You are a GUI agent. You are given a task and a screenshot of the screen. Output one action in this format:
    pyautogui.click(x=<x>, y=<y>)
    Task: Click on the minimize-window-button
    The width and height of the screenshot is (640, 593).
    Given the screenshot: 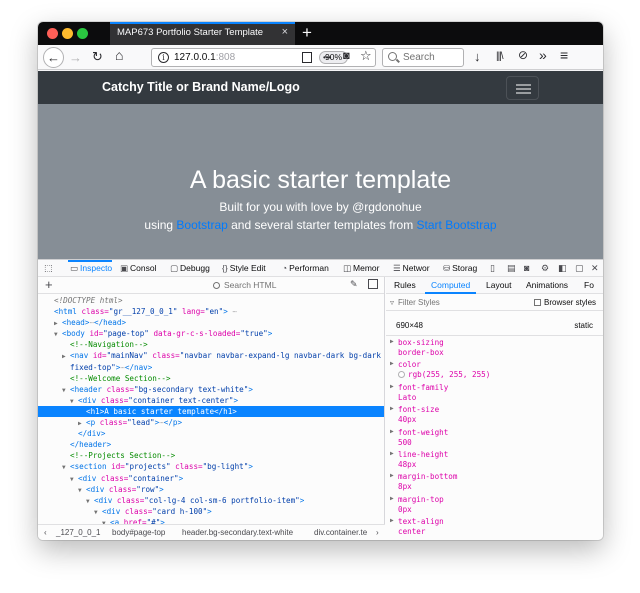 What is the action you would take?
    pyautogui.click(x=67, y=33)
    